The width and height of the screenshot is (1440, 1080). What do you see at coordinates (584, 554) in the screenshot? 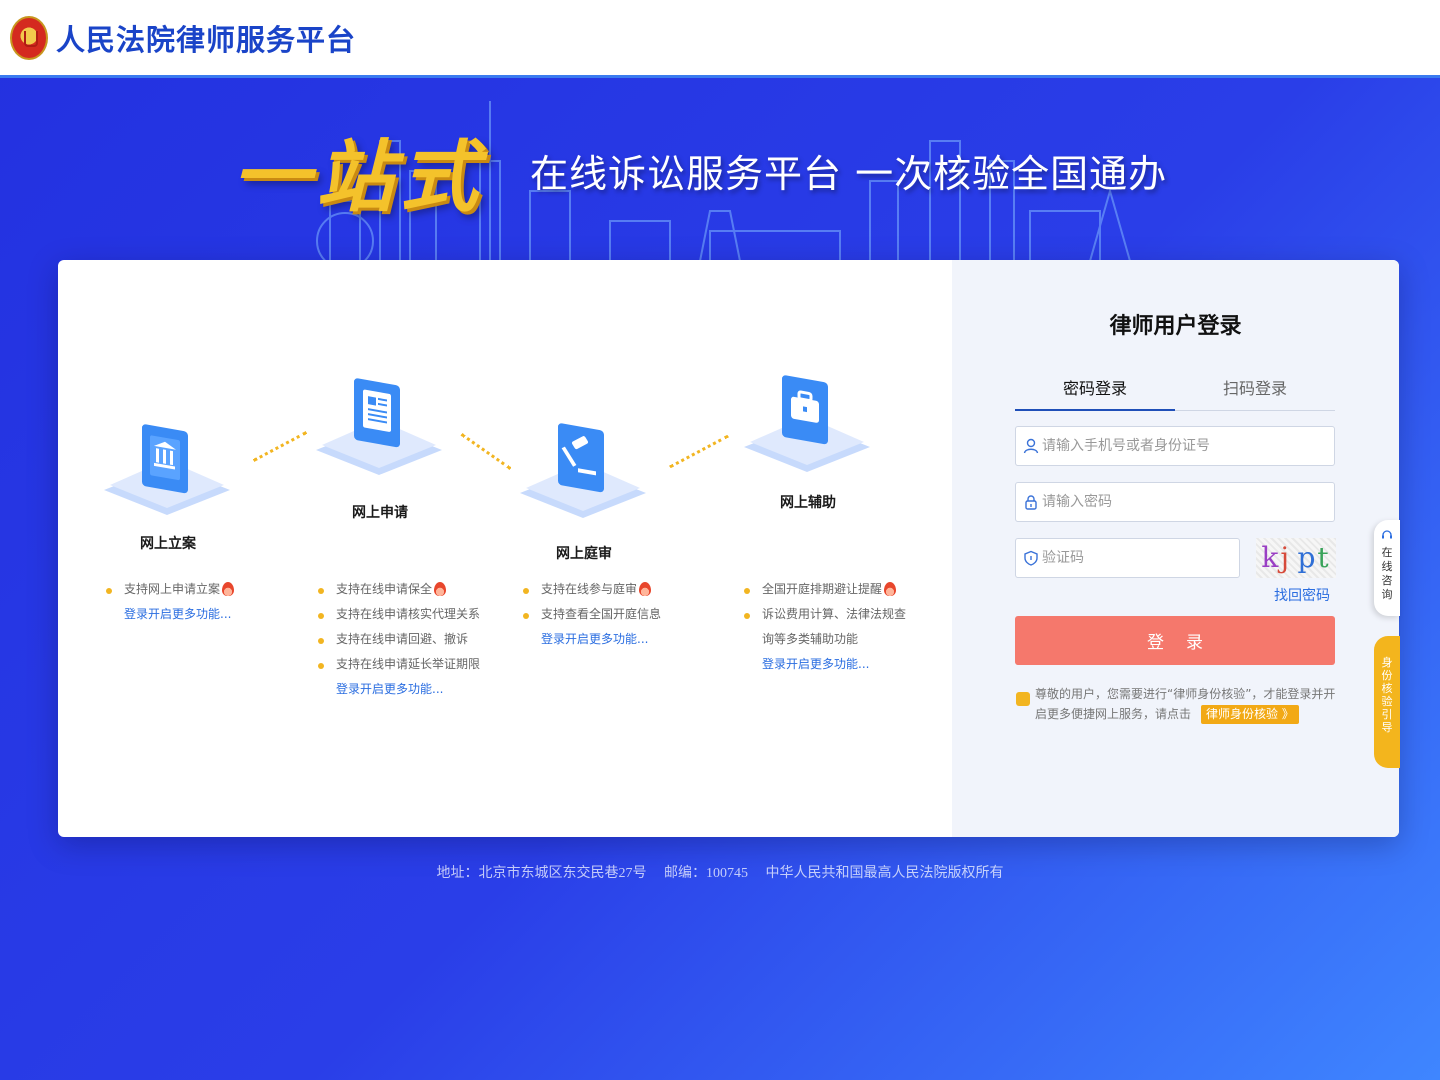
I see `feature-title-trial: 网上庭审` at bounding box center [584, 554].